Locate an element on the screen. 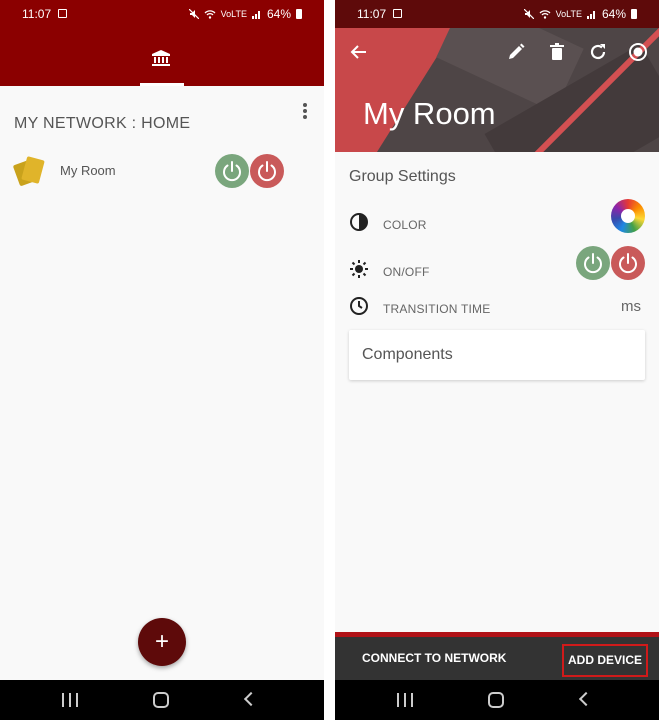 The width and height of the screenshot is (659, 720). contrast-icon is located at coordinates (359, 222).